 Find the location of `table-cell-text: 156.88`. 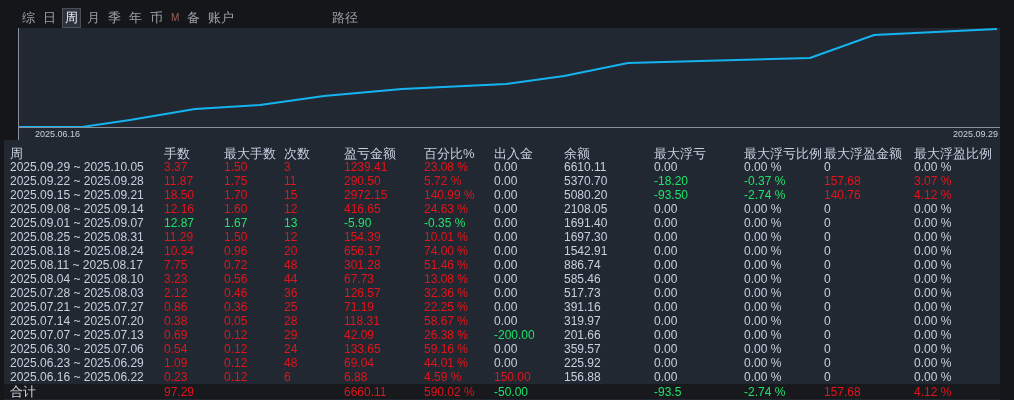

table-cell-text: 156.88 is located at coordinates (583, 377).